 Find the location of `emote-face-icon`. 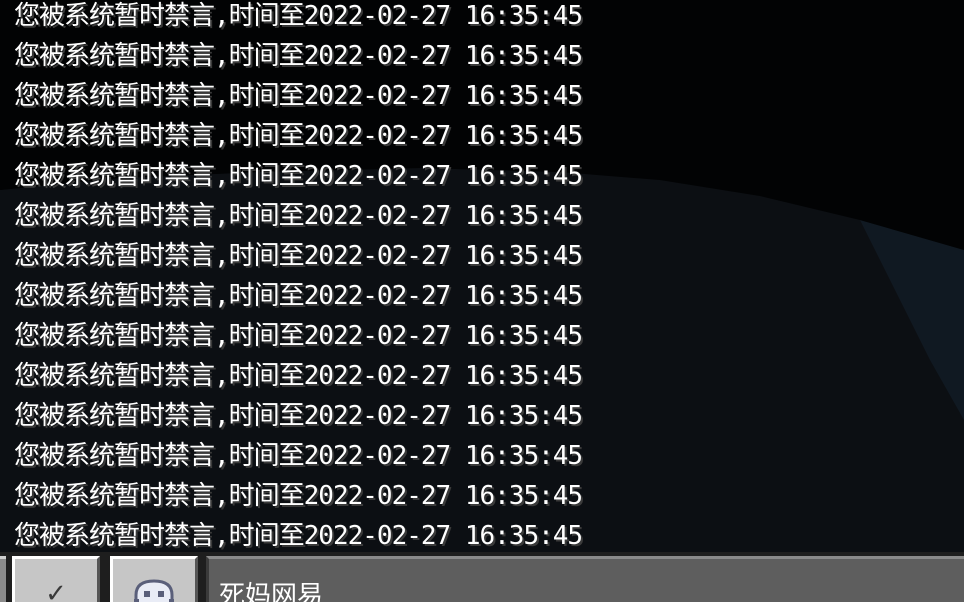

emote-face-icon is located at coordinates (154, 590).